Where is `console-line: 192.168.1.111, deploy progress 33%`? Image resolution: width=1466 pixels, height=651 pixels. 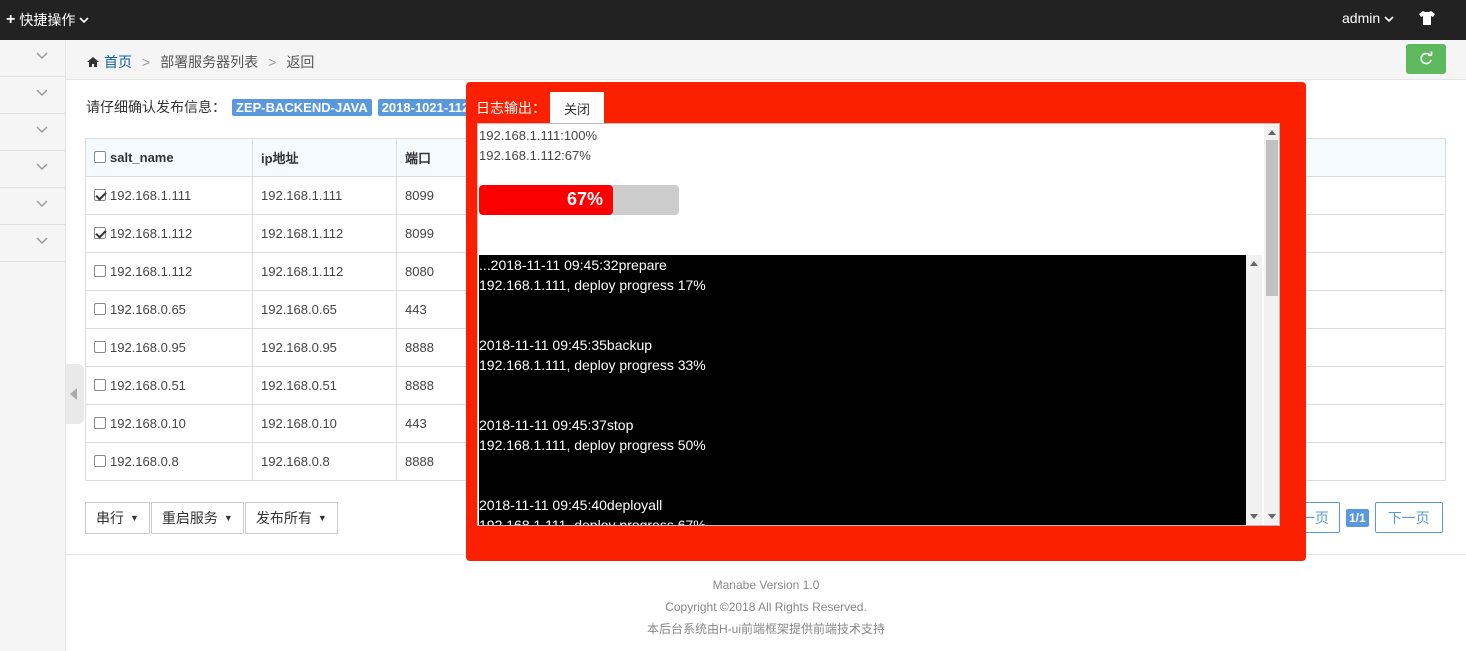 console-line: 192.168.1.111, deploy progress 33% is located at coordinates (592, 365).